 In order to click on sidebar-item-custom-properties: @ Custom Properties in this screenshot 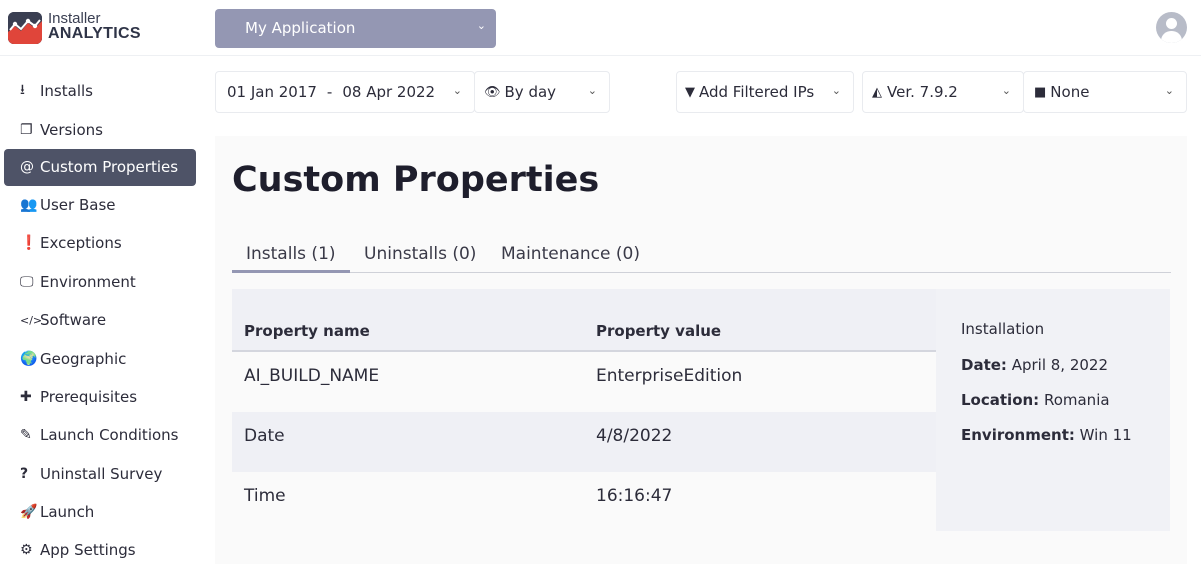, I will do `click(100, 167)`.